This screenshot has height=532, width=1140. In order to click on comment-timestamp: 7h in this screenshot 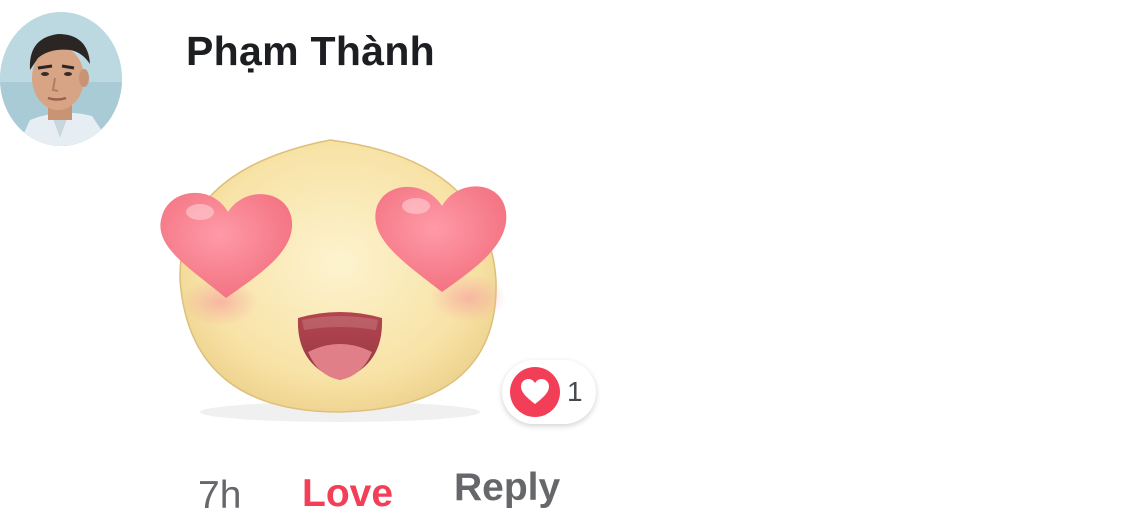, I will do `click(220, 495)`.